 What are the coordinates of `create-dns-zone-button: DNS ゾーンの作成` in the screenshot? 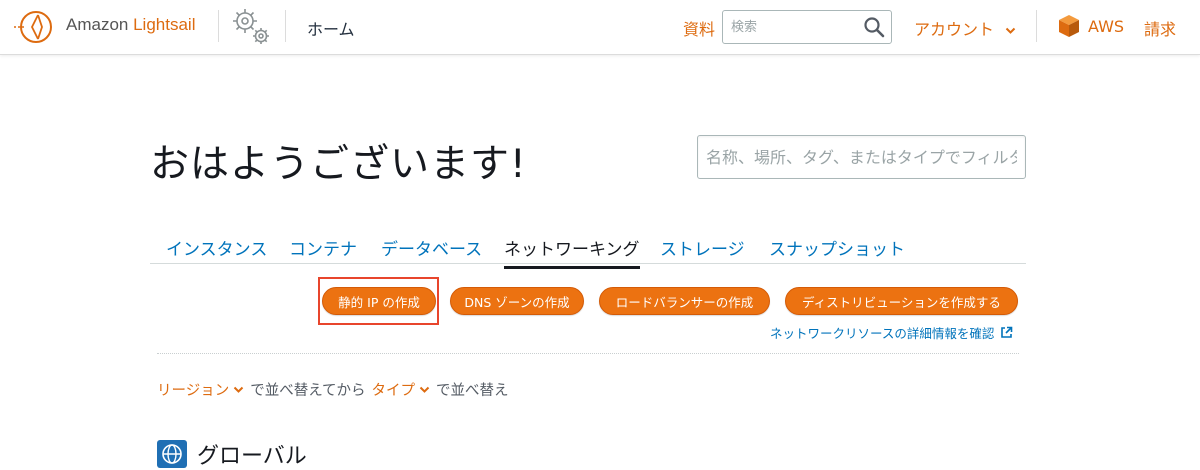 It's located at (517, 301).